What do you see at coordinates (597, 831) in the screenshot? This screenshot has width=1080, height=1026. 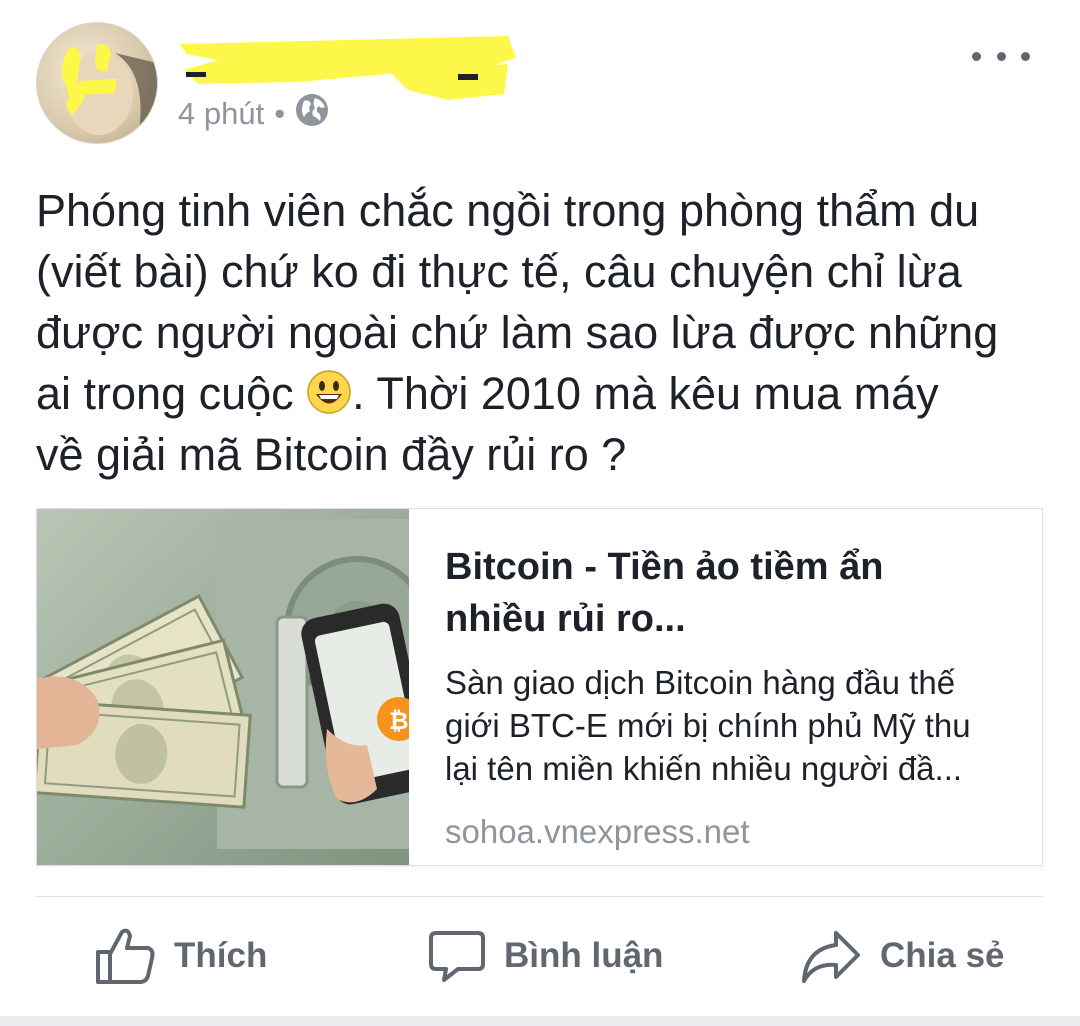 I see `link-domain: sohoa.vnexpress.net` at bounding box center [597, 831].